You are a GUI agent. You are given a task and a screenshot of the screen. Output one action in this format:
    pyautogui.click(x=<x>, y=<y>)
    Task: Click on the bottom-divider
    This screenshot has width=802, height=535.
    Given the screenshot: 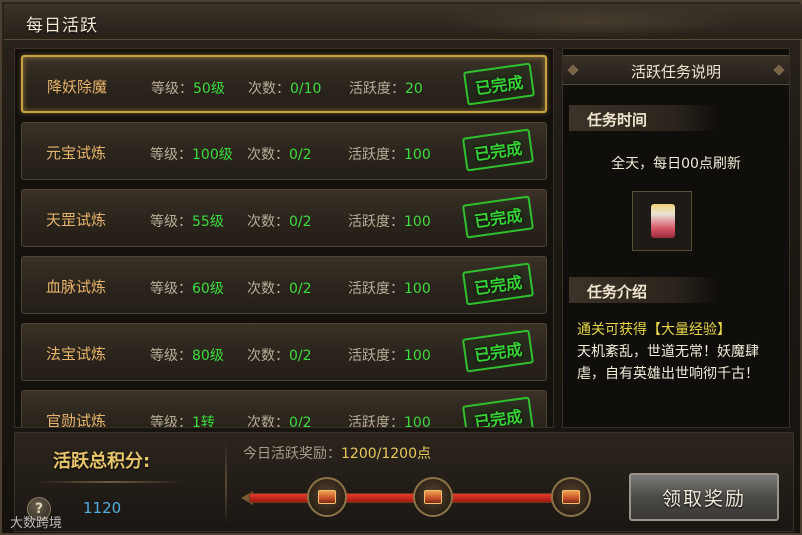 What is the action you would take?
    pyautogui.click(x=226, y=483)
    